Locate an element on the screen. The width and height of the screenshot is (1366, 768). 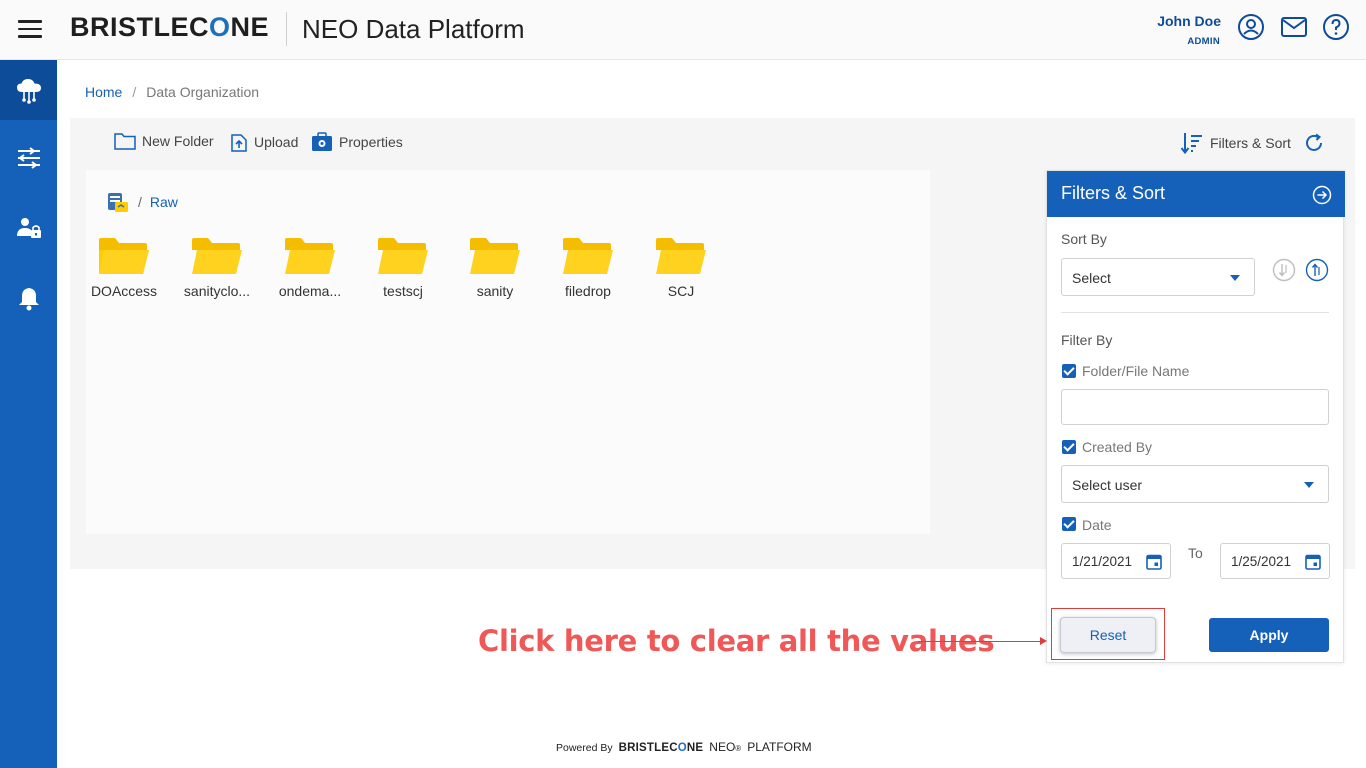
sort-ascending-icon is located at coordinates (1317, 272).